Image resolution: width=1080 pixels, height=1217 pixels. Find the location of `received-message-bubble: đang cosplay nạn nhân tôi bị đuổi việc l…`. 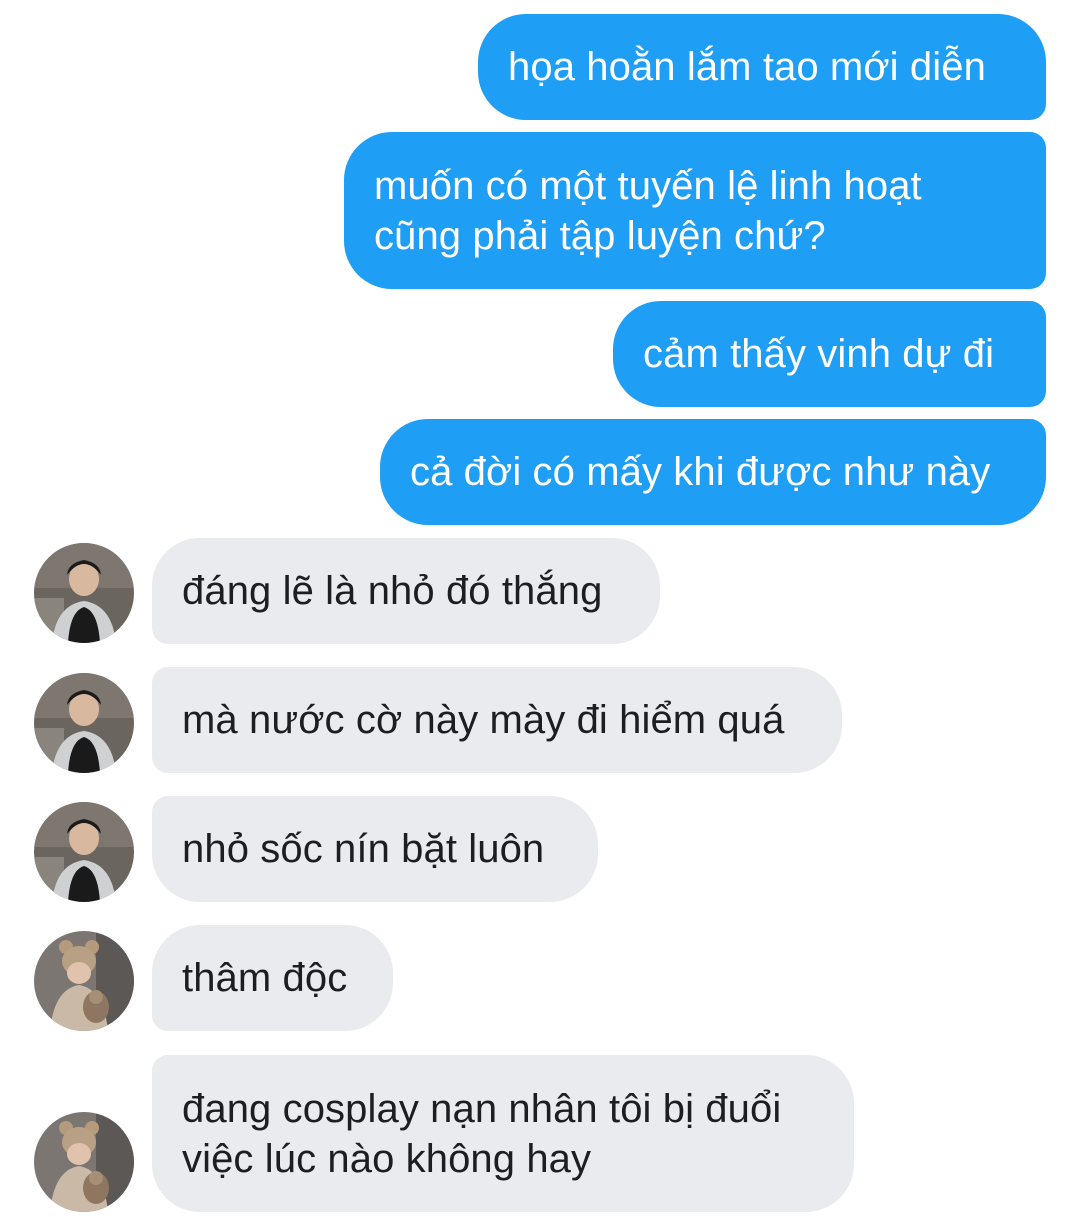

received-message-bubble: đang cosplay nạn nhân tôi bị đuổi việc l… is located at coordinates (503, 1133).